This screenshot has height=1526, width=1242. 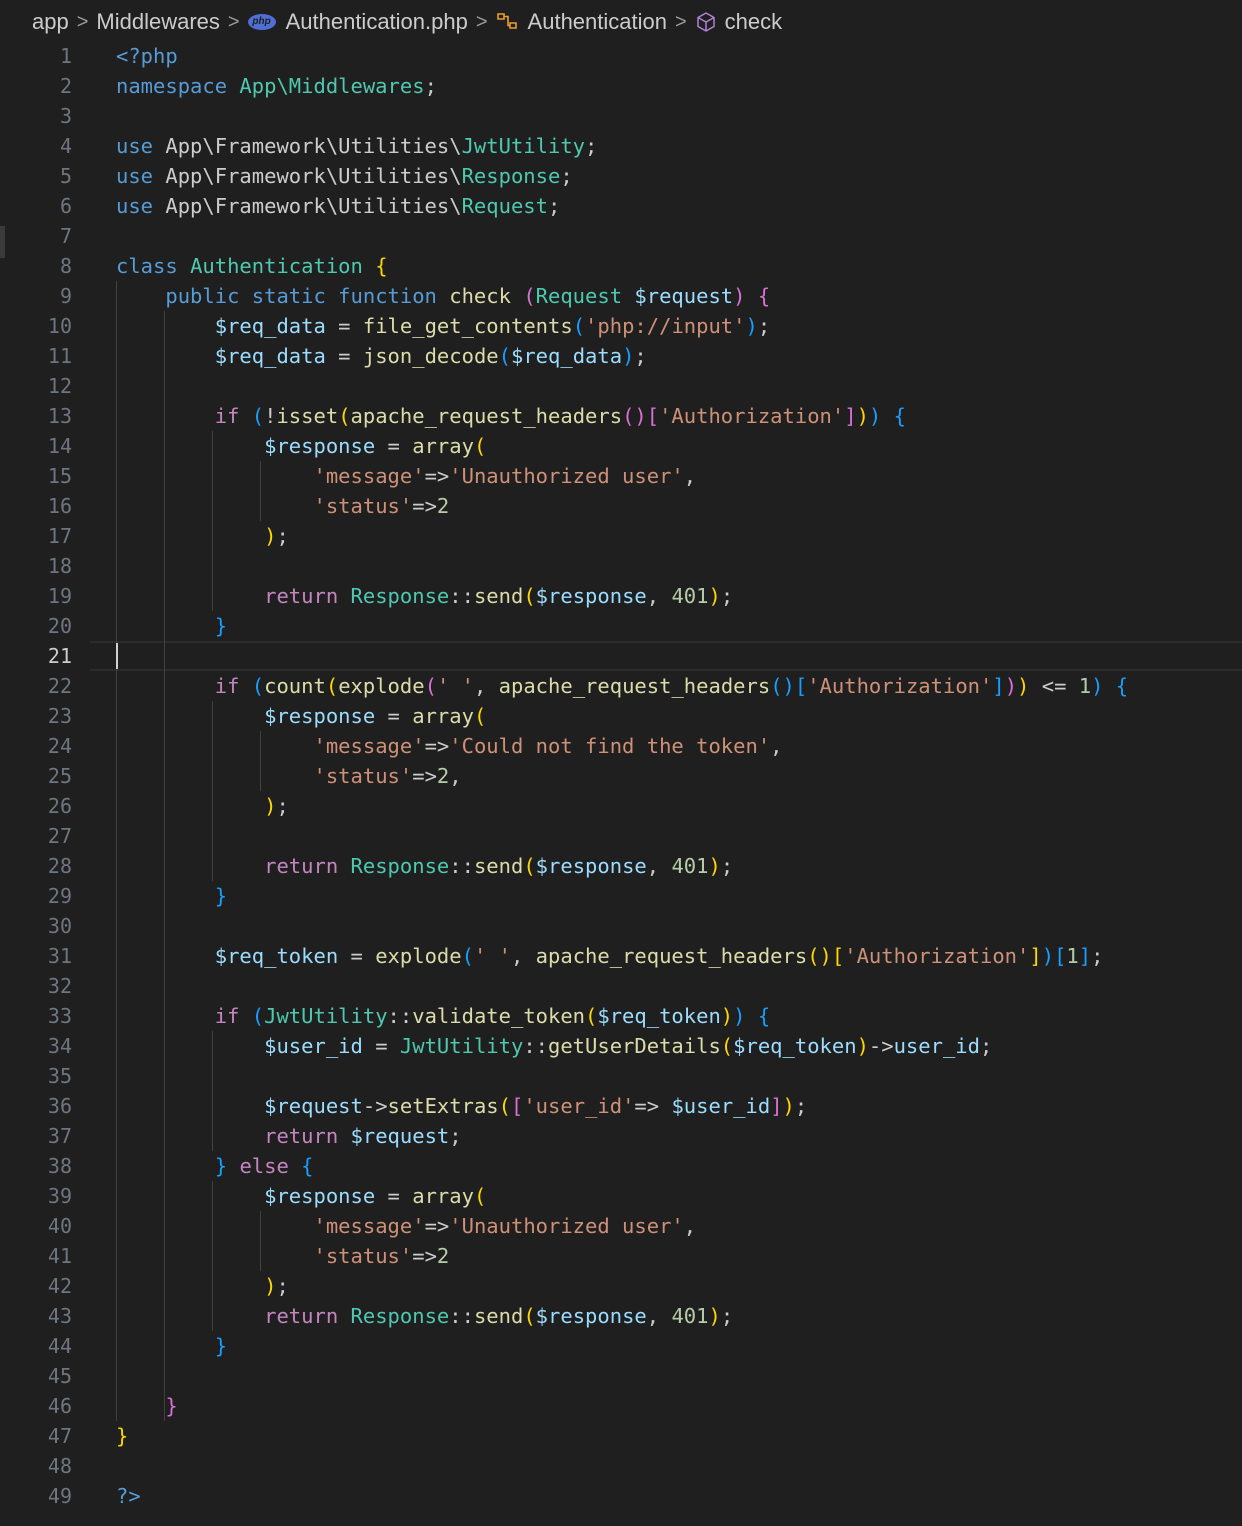 I want to click on code-line: 35, so click(x=621, y=1076).